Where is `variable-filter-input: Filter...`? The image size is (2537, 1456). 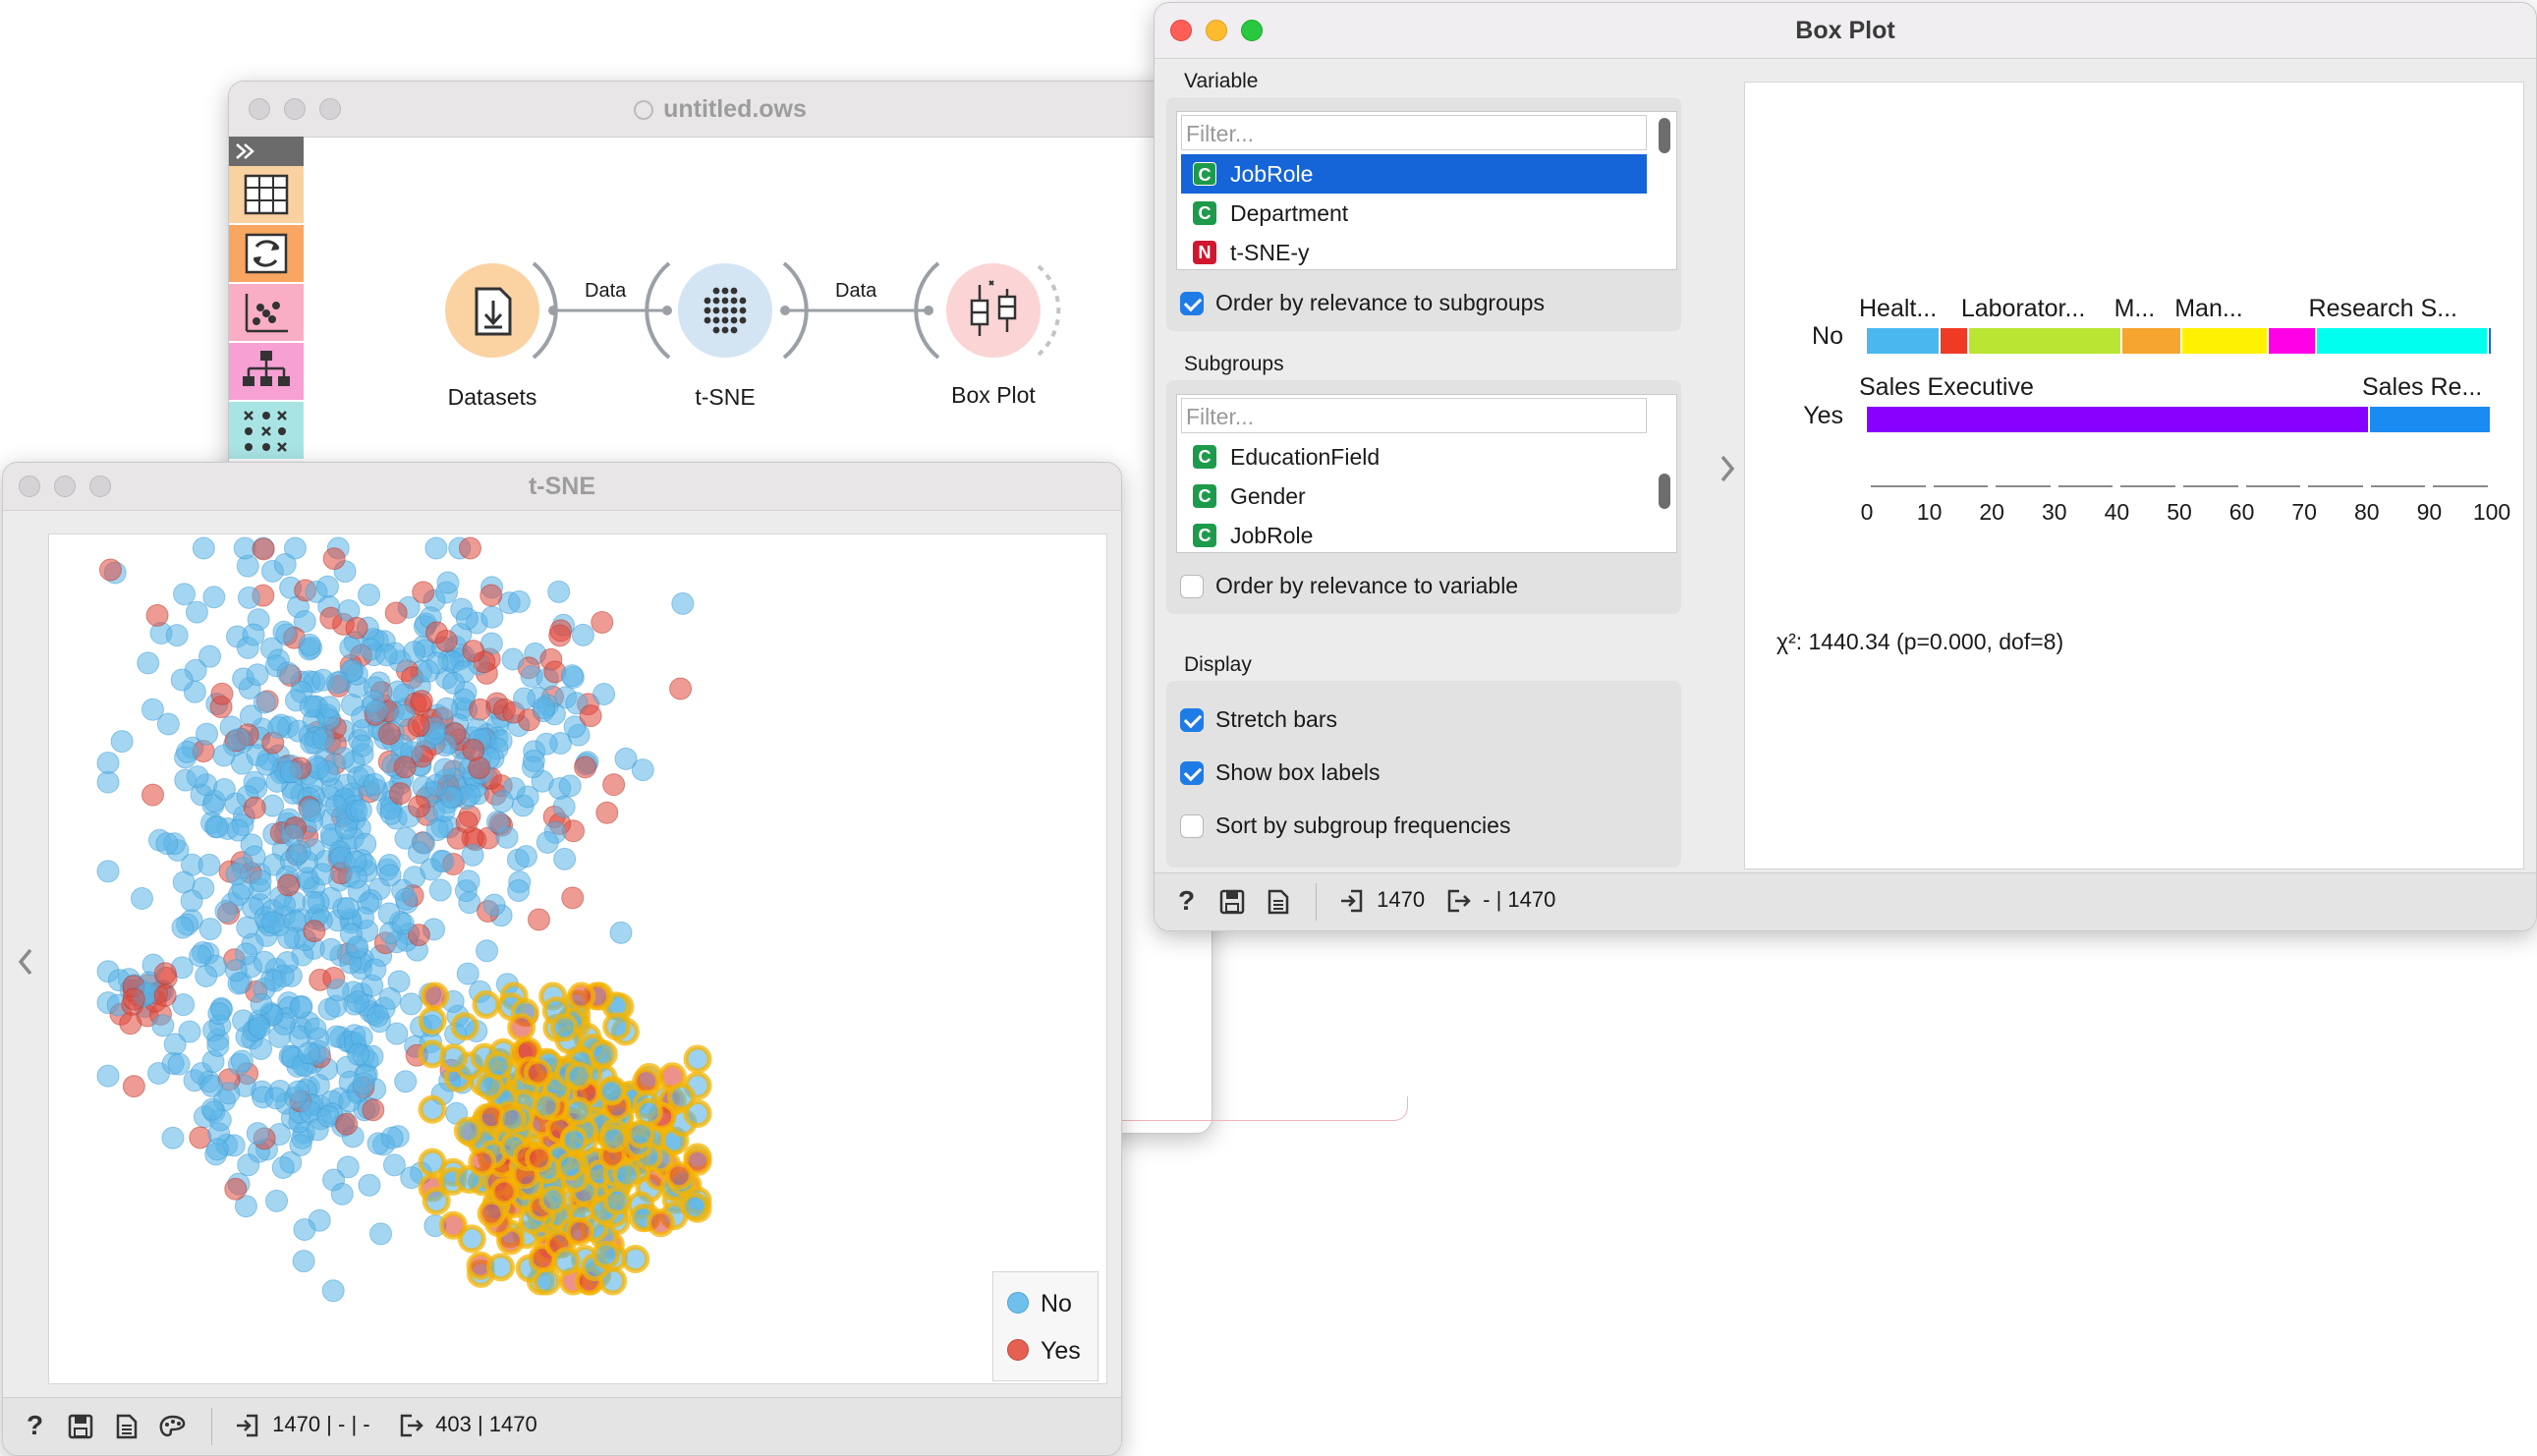
variable-filter-input: Filter... is located at coordinates (1414, 132).